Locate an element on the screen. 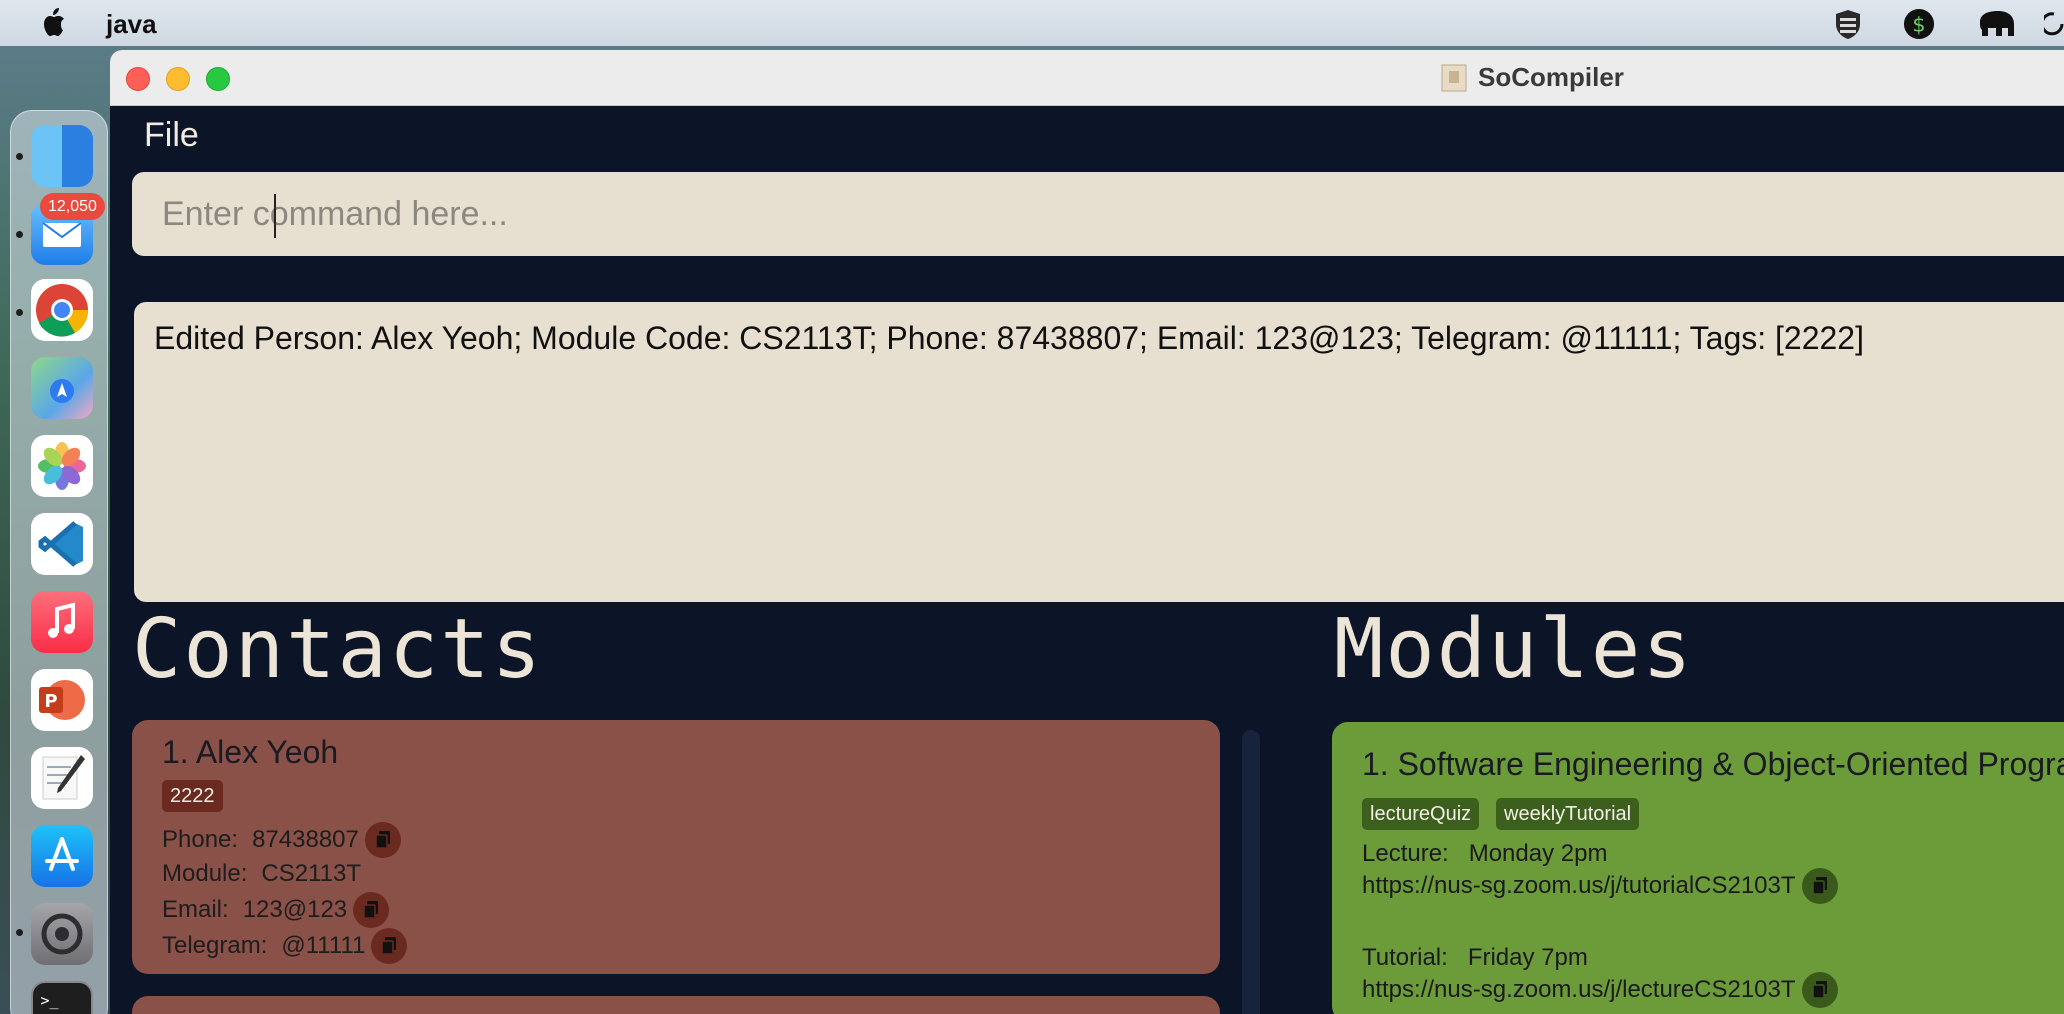 This screenshot has width=2064, height=1014. lecture-label: Lecture: is located at coordinates (1405, 853).